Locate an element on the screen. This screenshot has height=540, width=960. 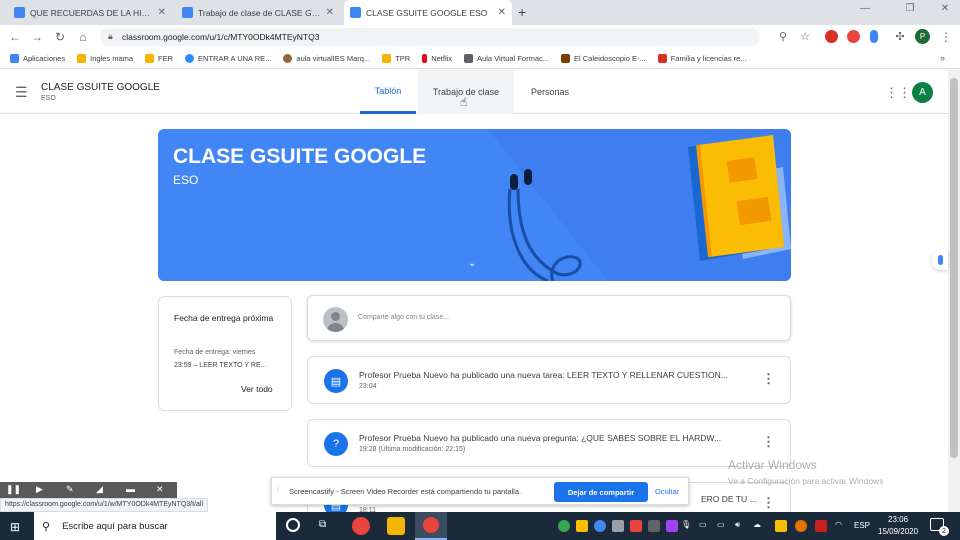
cortana-icon is located at coordinates (293, 525).